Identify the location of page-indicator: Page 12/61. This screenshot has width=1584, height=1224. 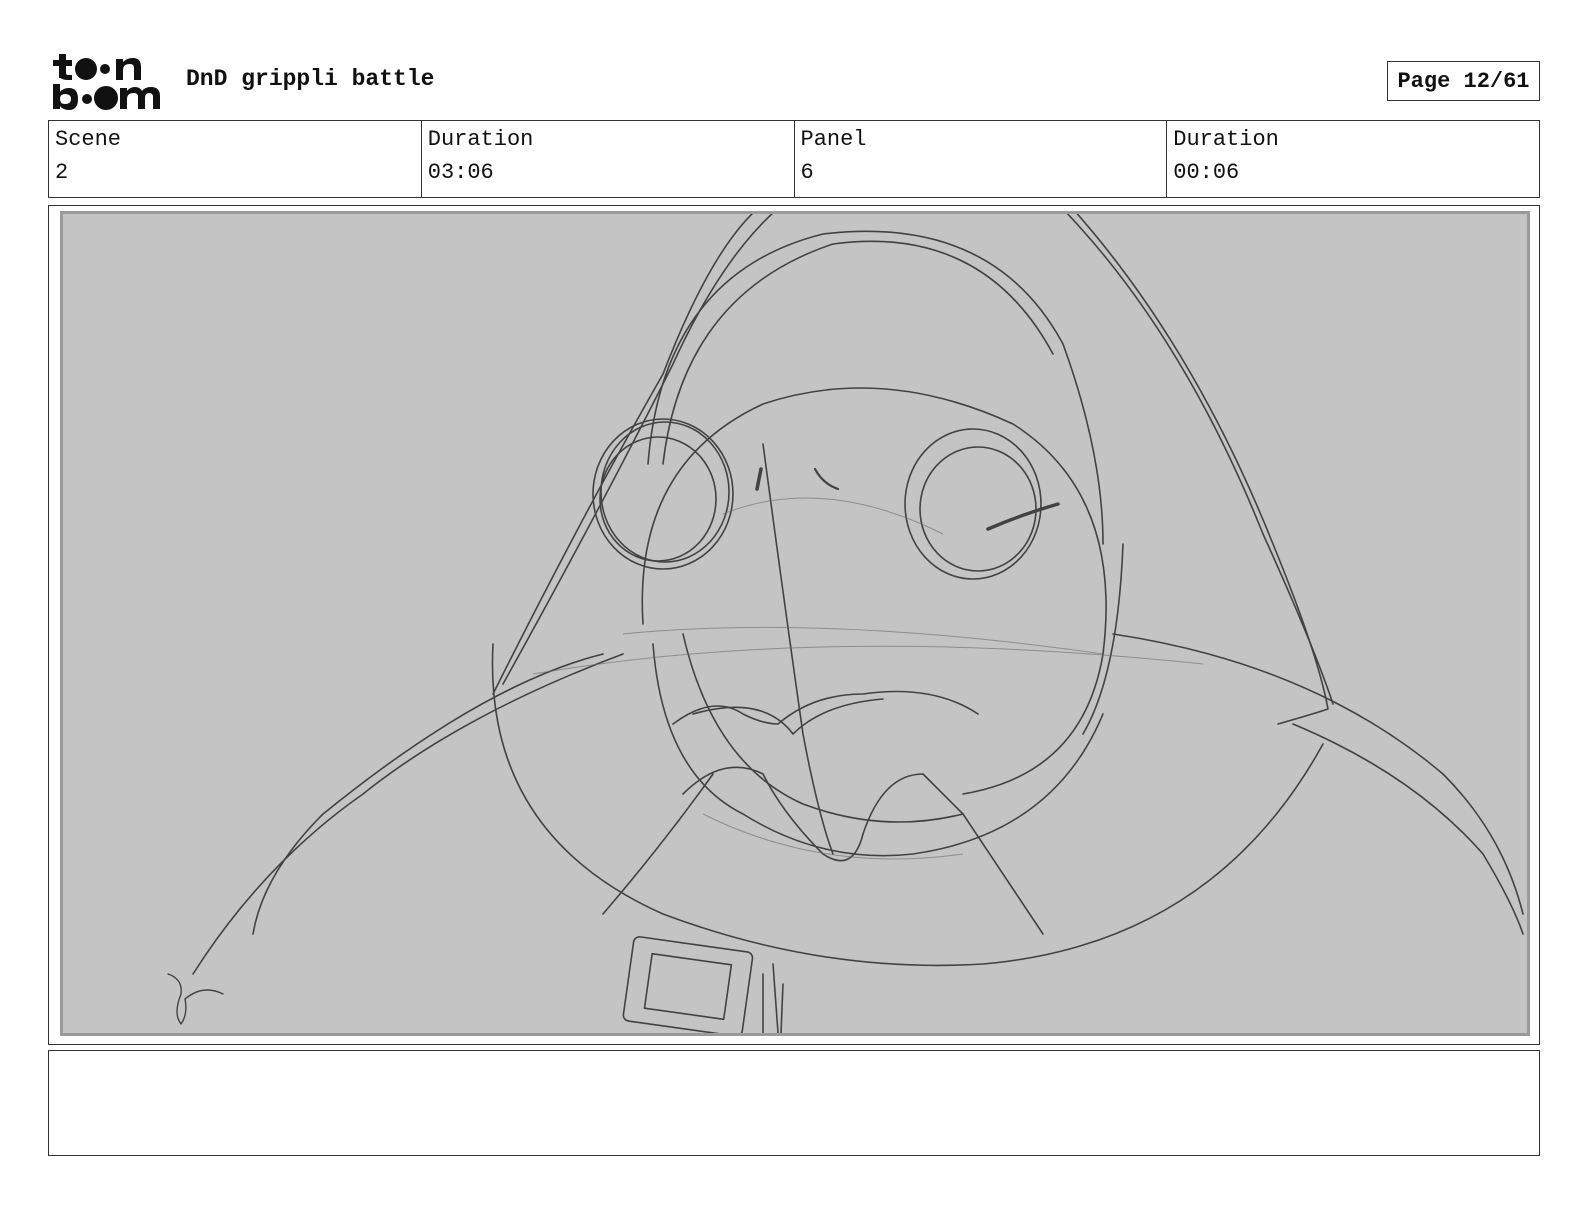
(1463, 81).